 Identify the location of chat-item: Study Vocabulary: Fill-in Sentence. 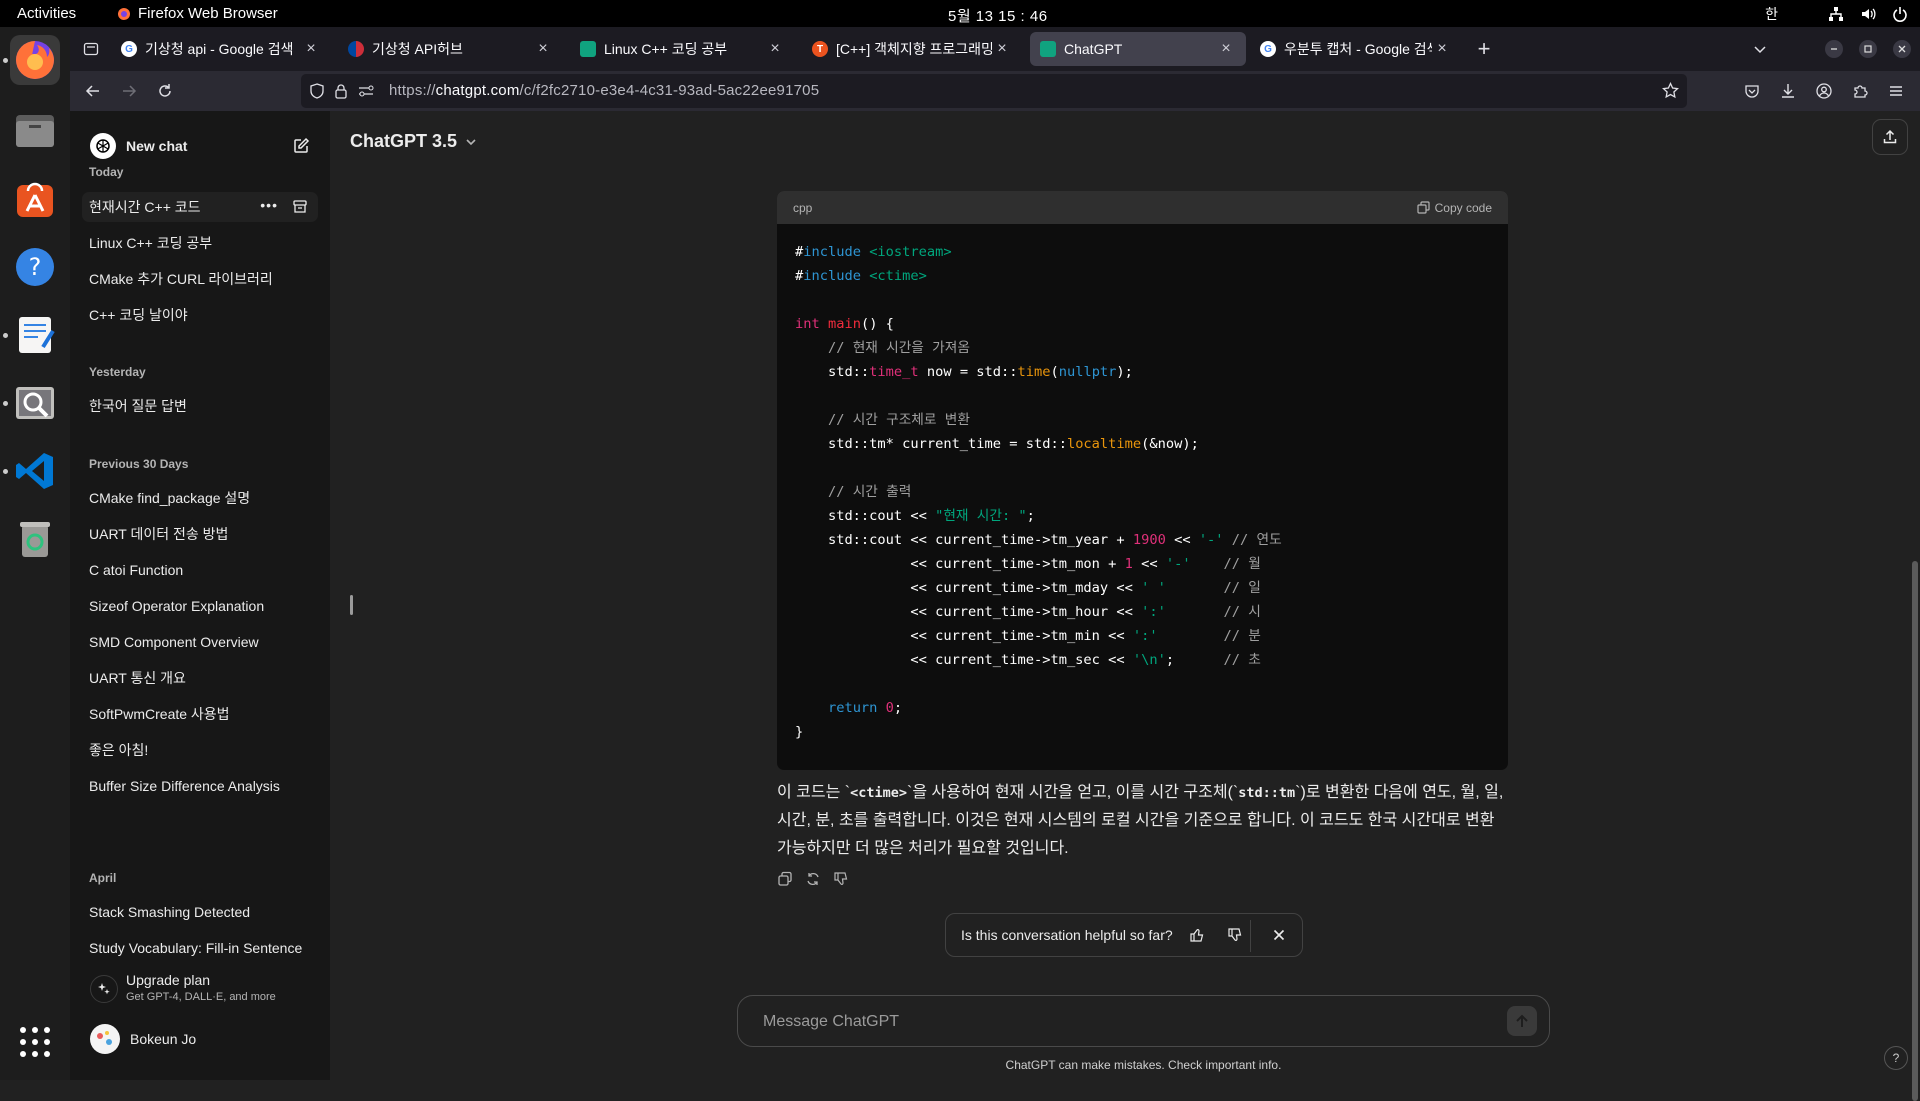
(200, 948).